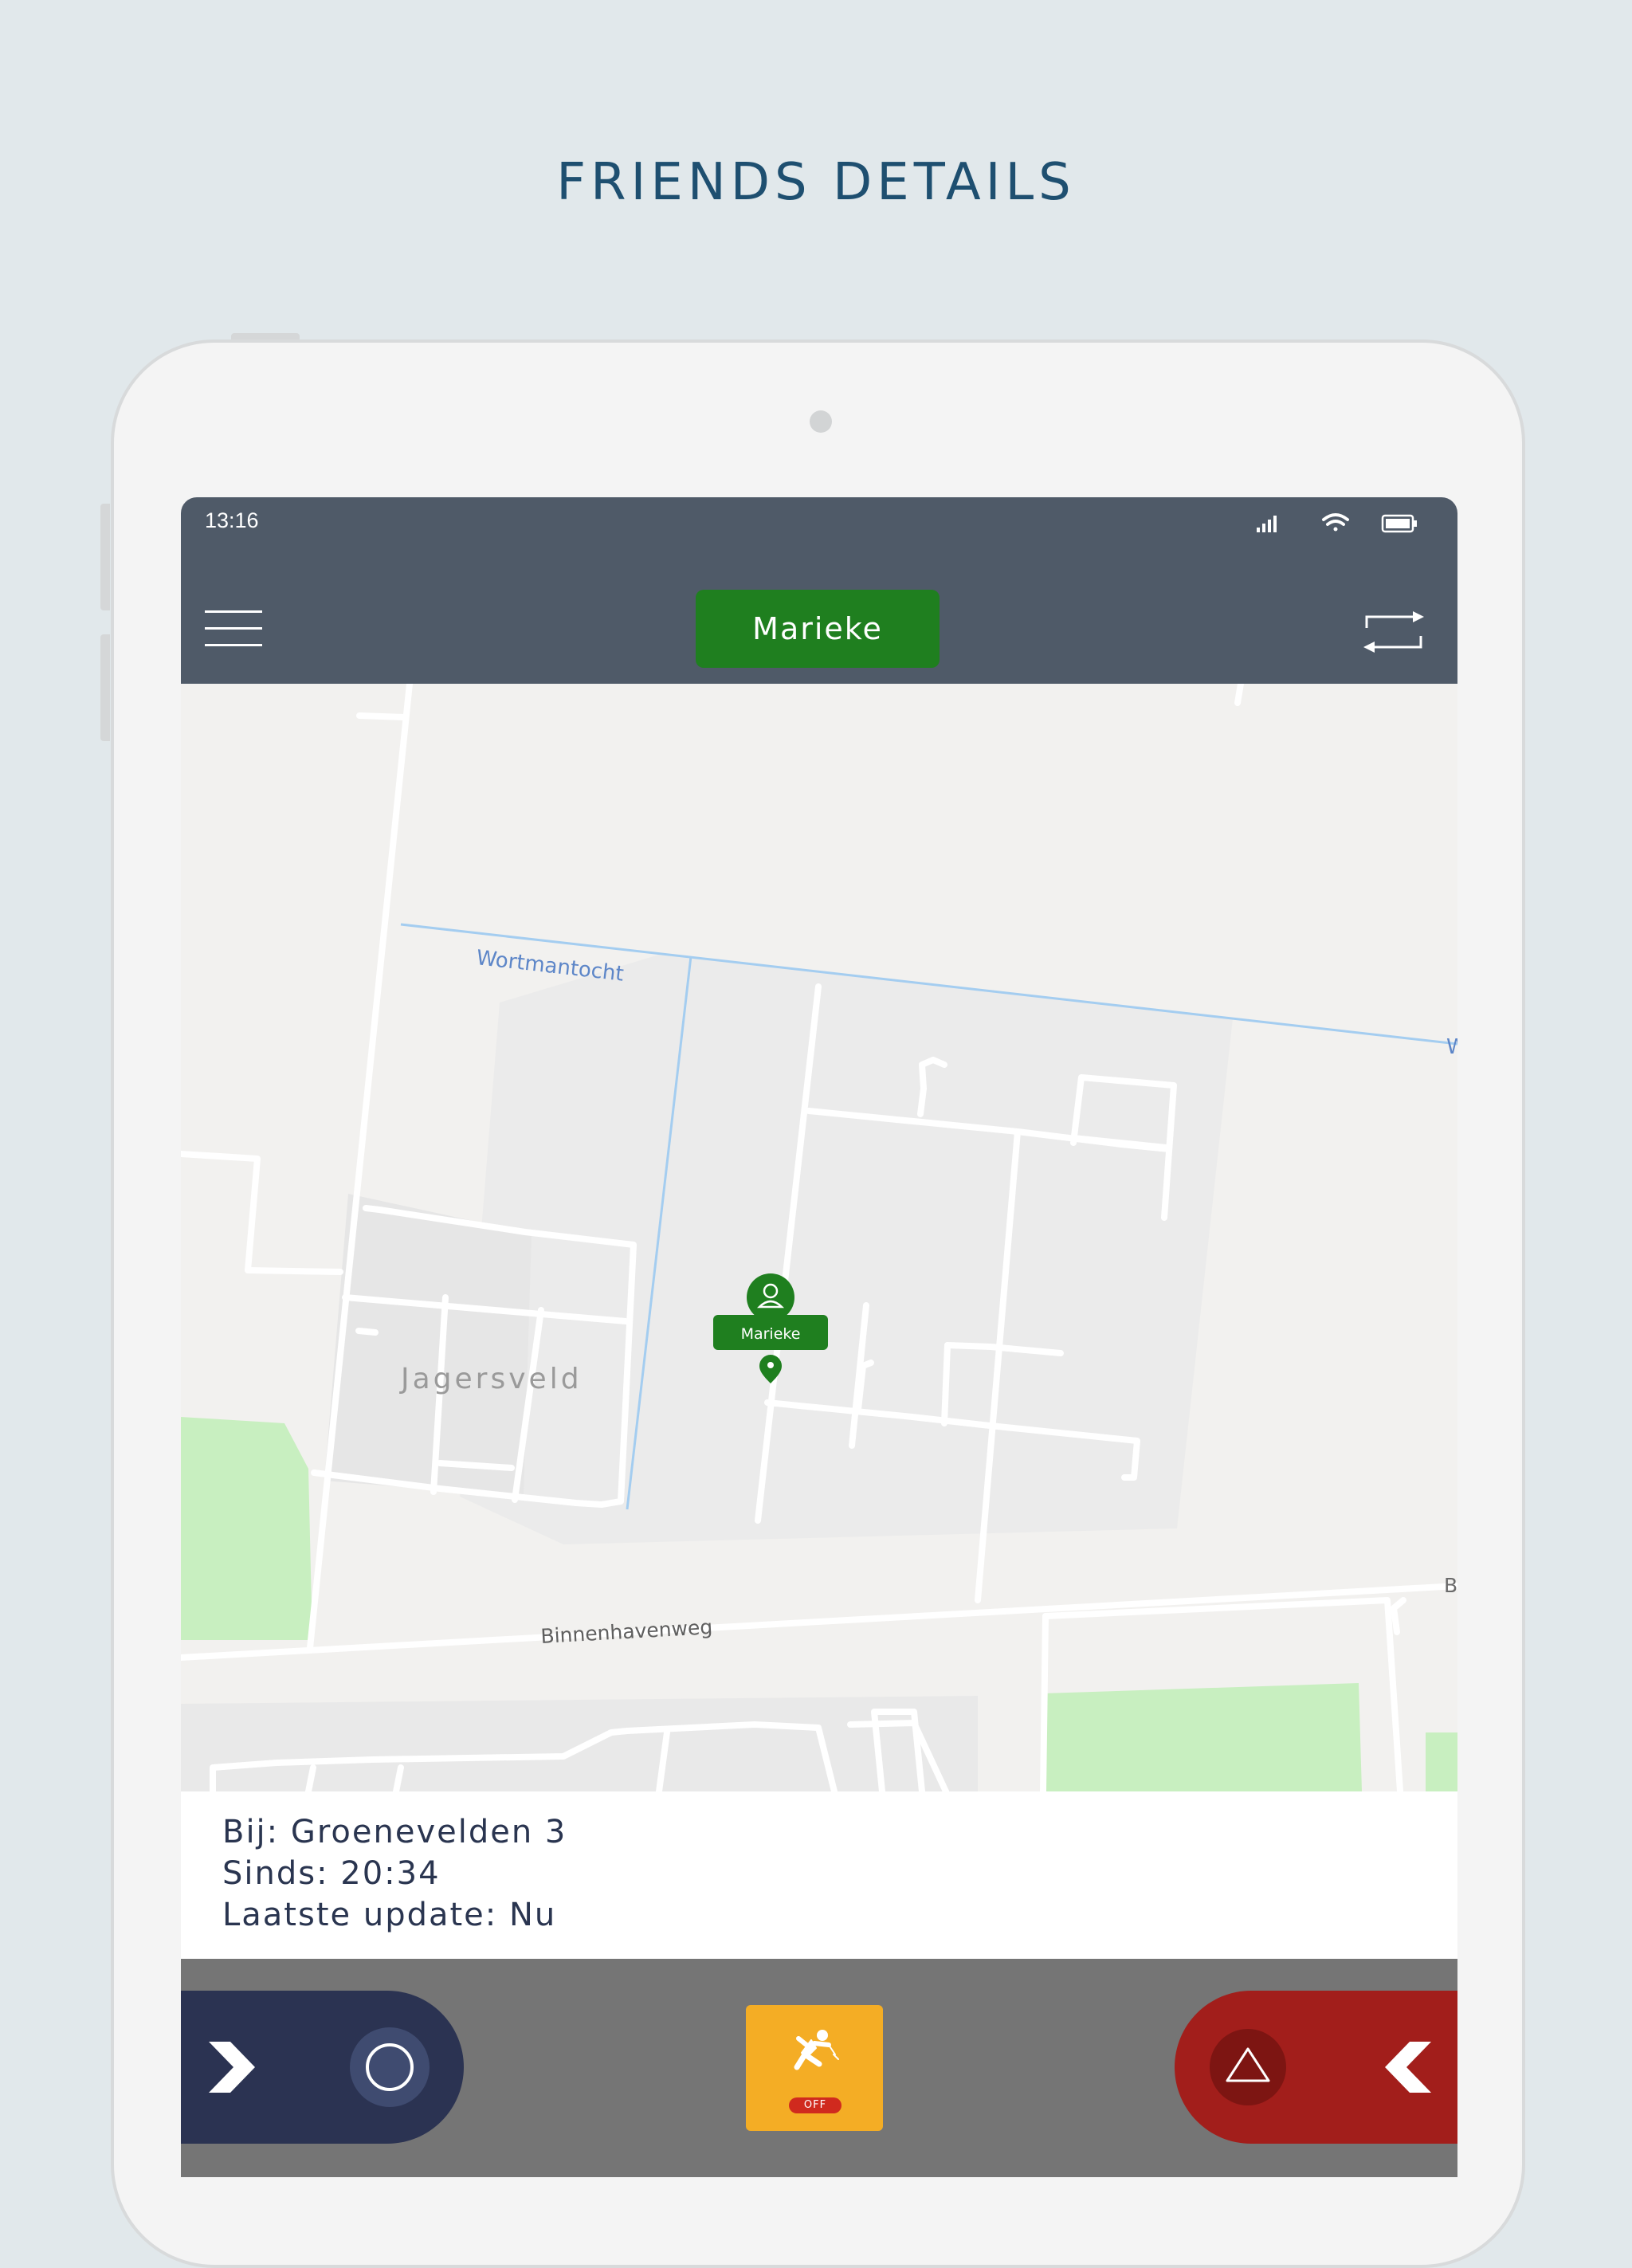 This screenshot has height=2268, width=1632. Describe the element at coordinates (105, 687) in the screenshot. I see `tablet-volume-down-button` at that location.